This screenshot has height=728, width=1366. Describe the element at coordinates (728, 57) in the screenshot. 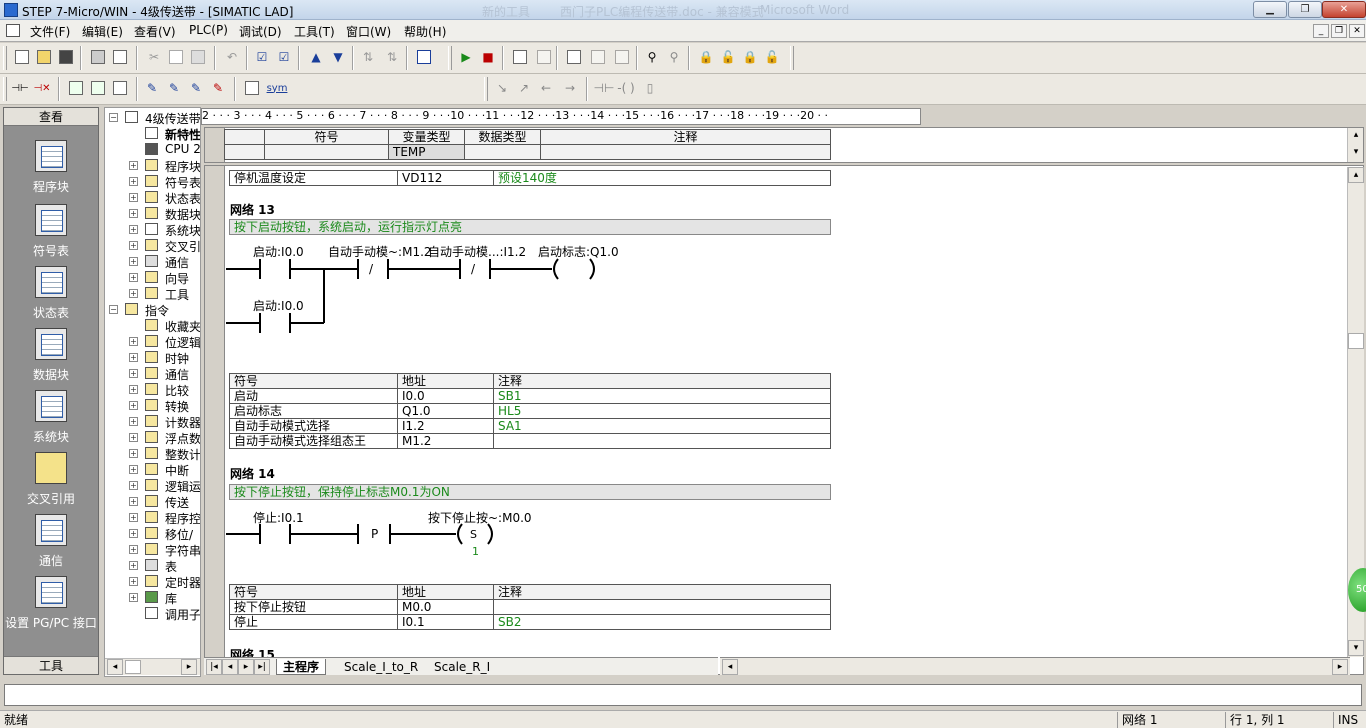

I see `unlock-icon: 🔓` at that location.